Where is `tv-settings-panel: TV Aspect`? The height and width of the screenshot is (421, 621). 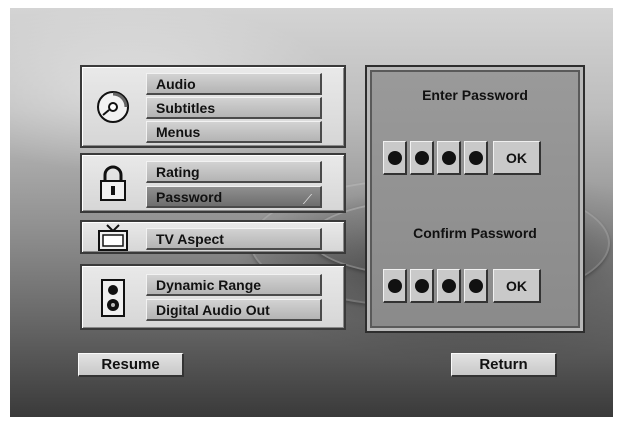
tv-settings-panel: TV Aspect is located at coordinates (213, 237).